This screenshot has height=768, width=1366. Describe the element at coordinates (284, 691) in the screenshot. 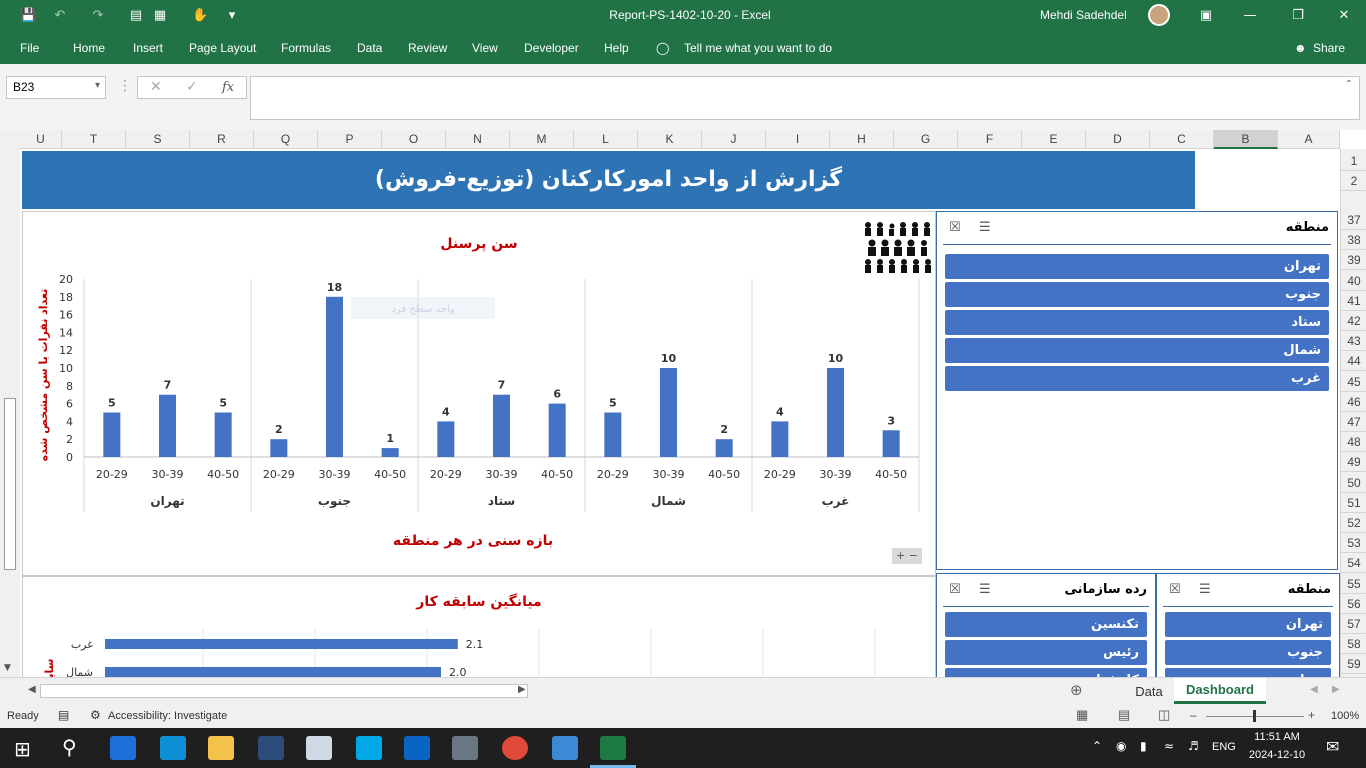

I see `horizontal-scrollbar` at that location.